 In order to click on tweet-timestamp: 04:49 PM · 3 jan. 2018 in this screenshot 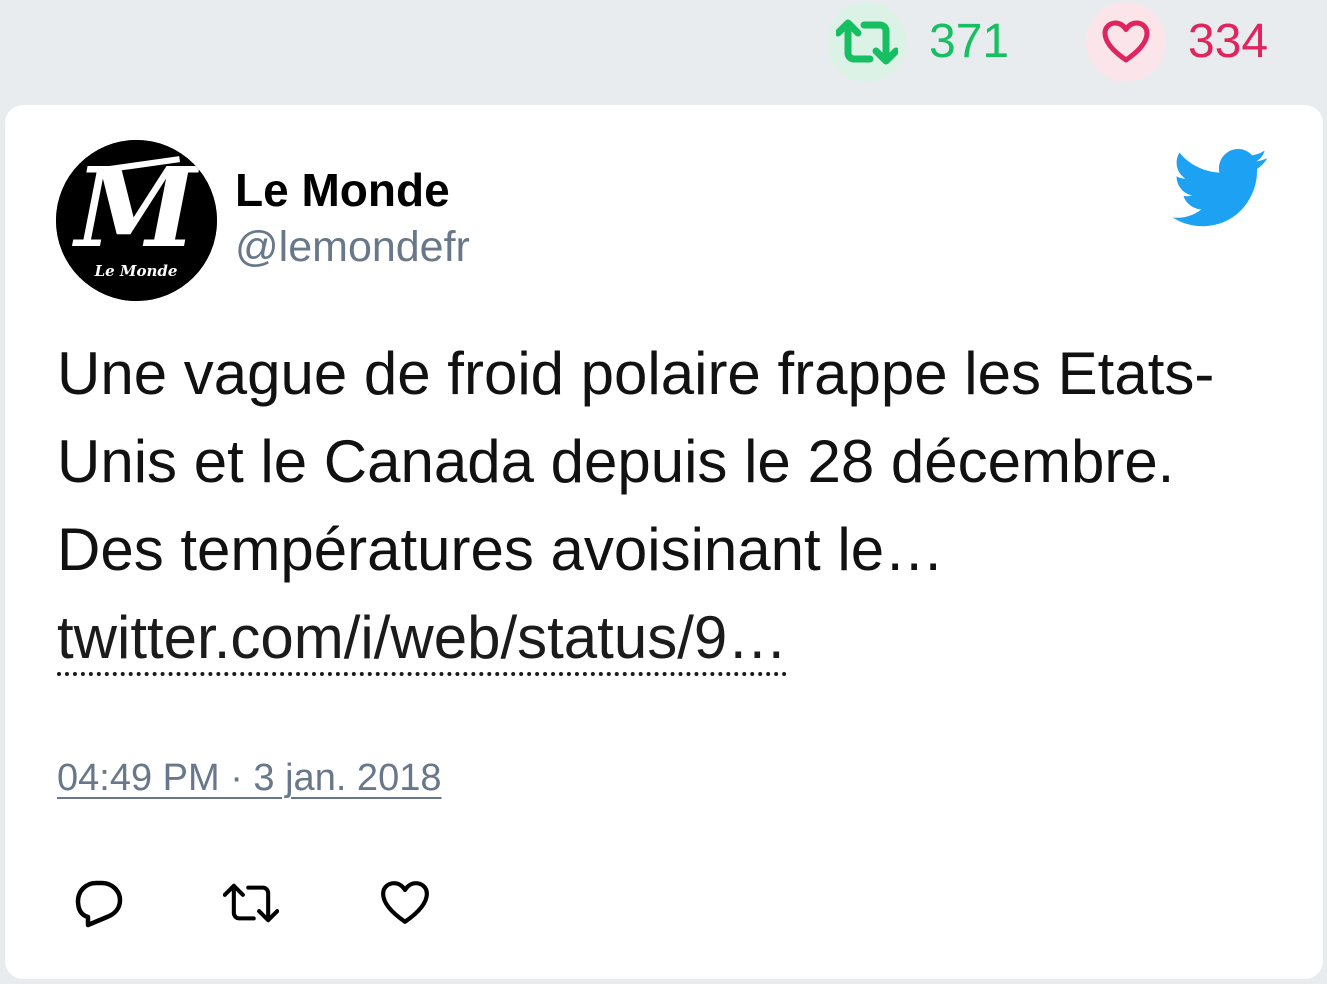, I will do `click(249, 778)`.